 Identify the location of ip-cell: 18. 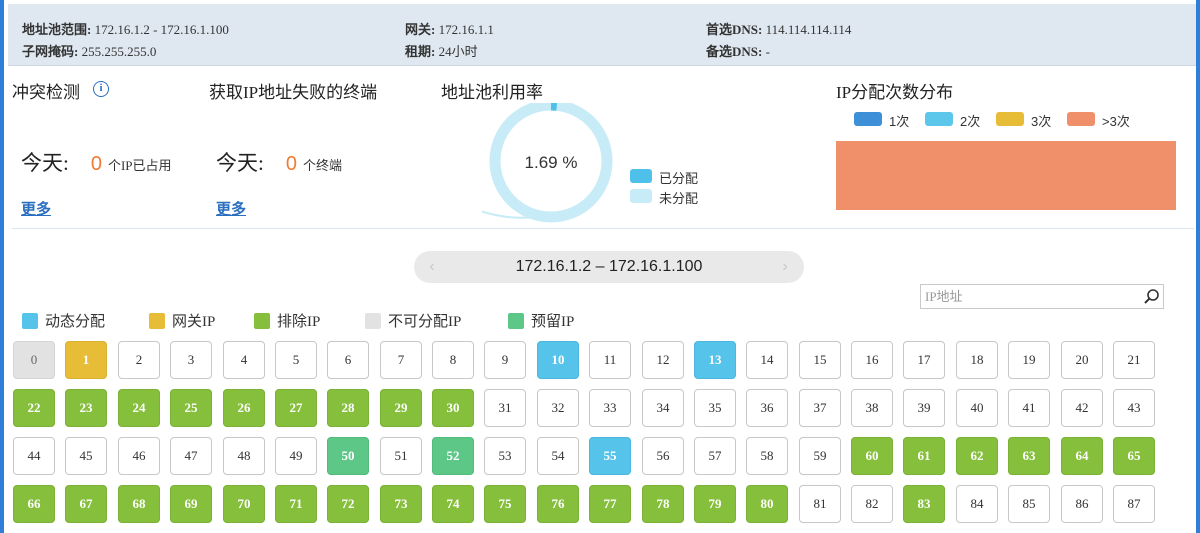
(977, 360).